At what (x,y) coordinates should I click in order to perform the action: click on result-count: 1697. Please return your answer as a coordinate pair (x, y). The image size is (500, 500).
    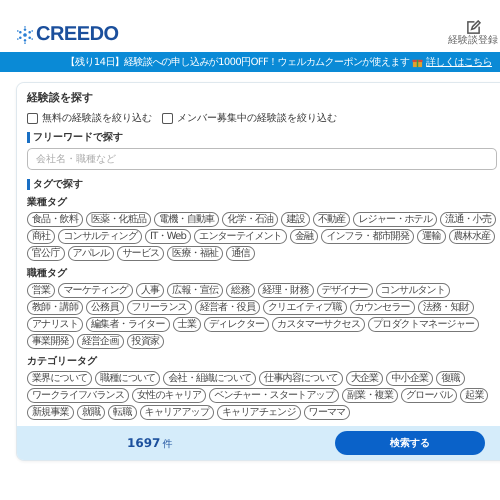
    Looking at the image, I should click on (143, 443).